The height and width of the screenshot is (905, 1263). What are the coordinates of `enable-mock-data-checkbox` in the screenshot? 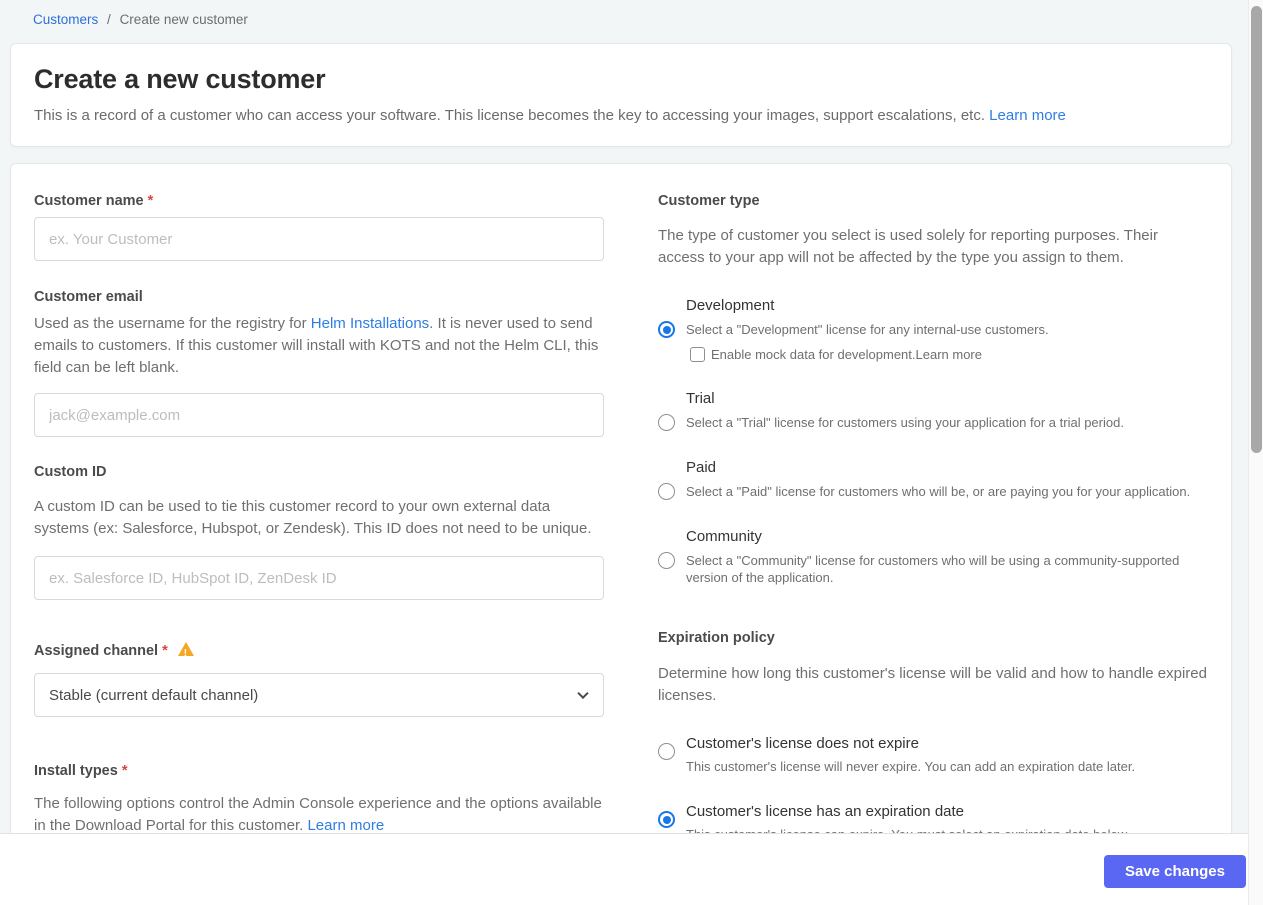 It's located at (697, 354).